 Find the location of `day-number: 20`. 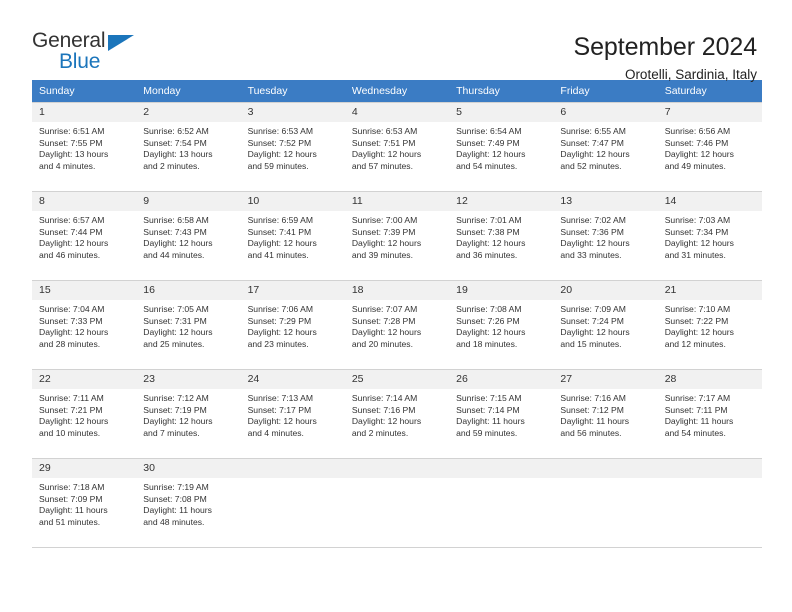

day-number: 20 is located at coordinates (605, 290).